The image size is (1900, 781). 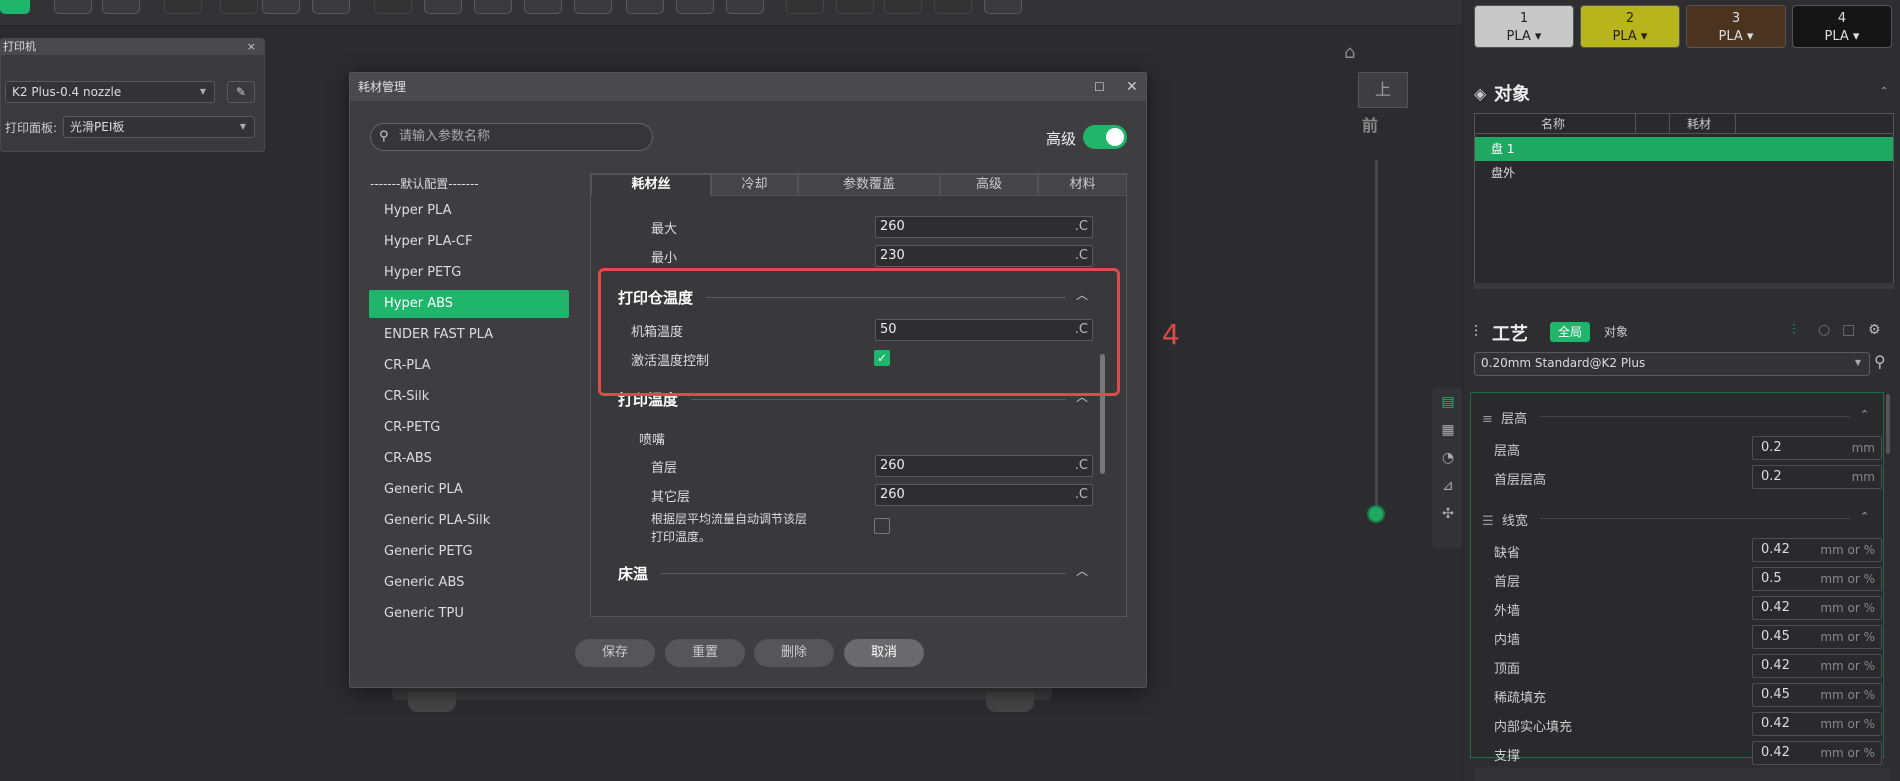 What do you see at coordinates (121, 7) in the screenshot?
I see `plate-icon` at bounding box center [121, 7].